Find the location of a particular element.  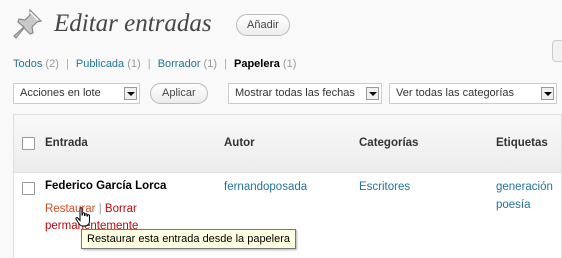

date-filter-value: Mostrar todas las fechas is located at coordinates (295, 93).